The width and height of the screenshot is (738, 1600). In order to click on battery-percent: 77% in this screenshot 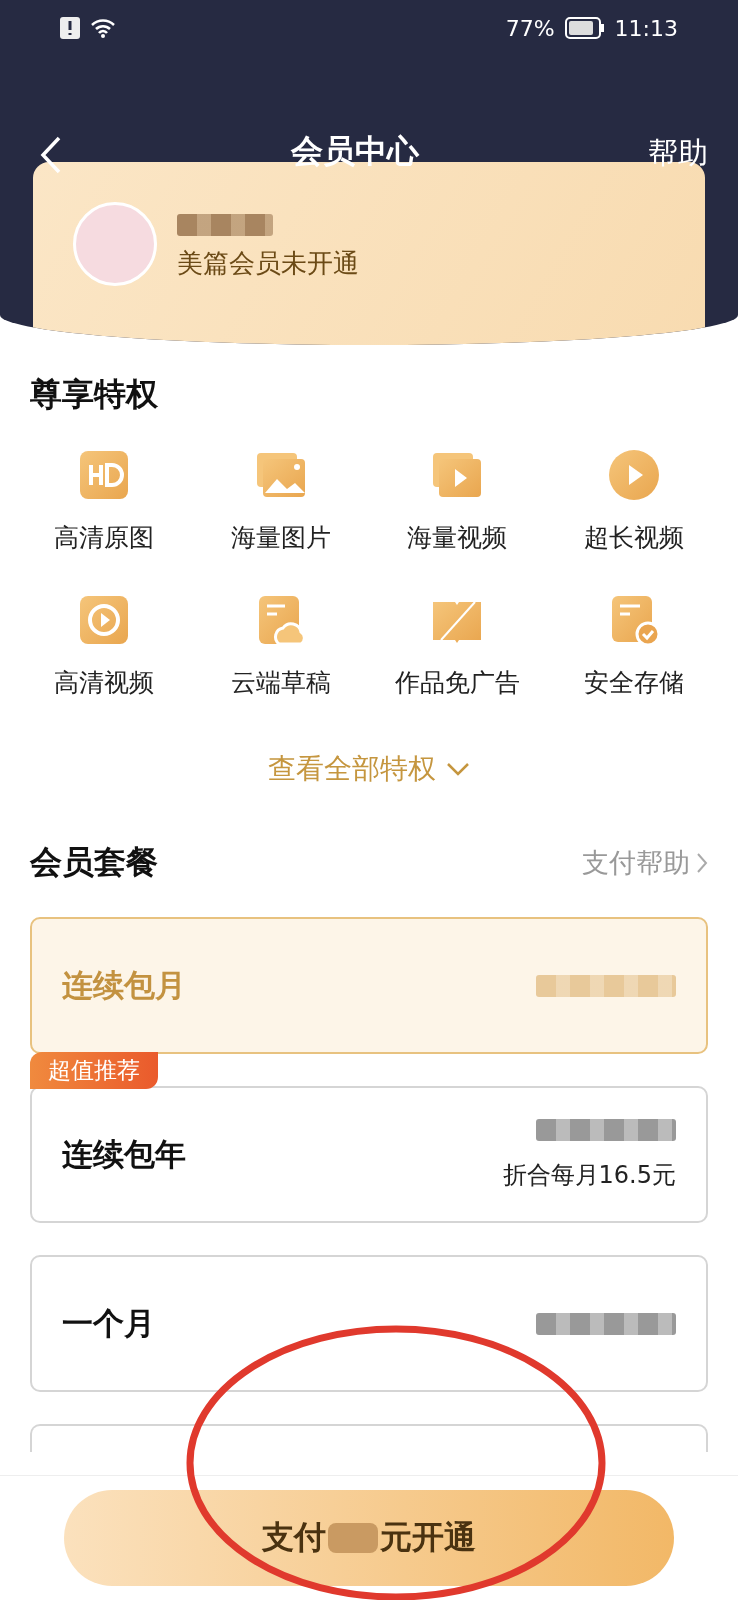, I will do `click(530, 28)`.